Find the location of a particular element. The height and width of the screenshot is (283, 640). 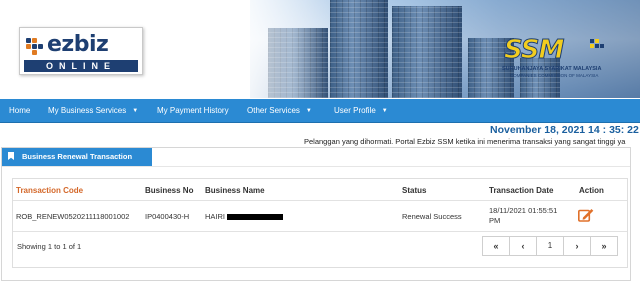

nav-business-services: My Business Services ▼ is located at coordinates (93, 111).